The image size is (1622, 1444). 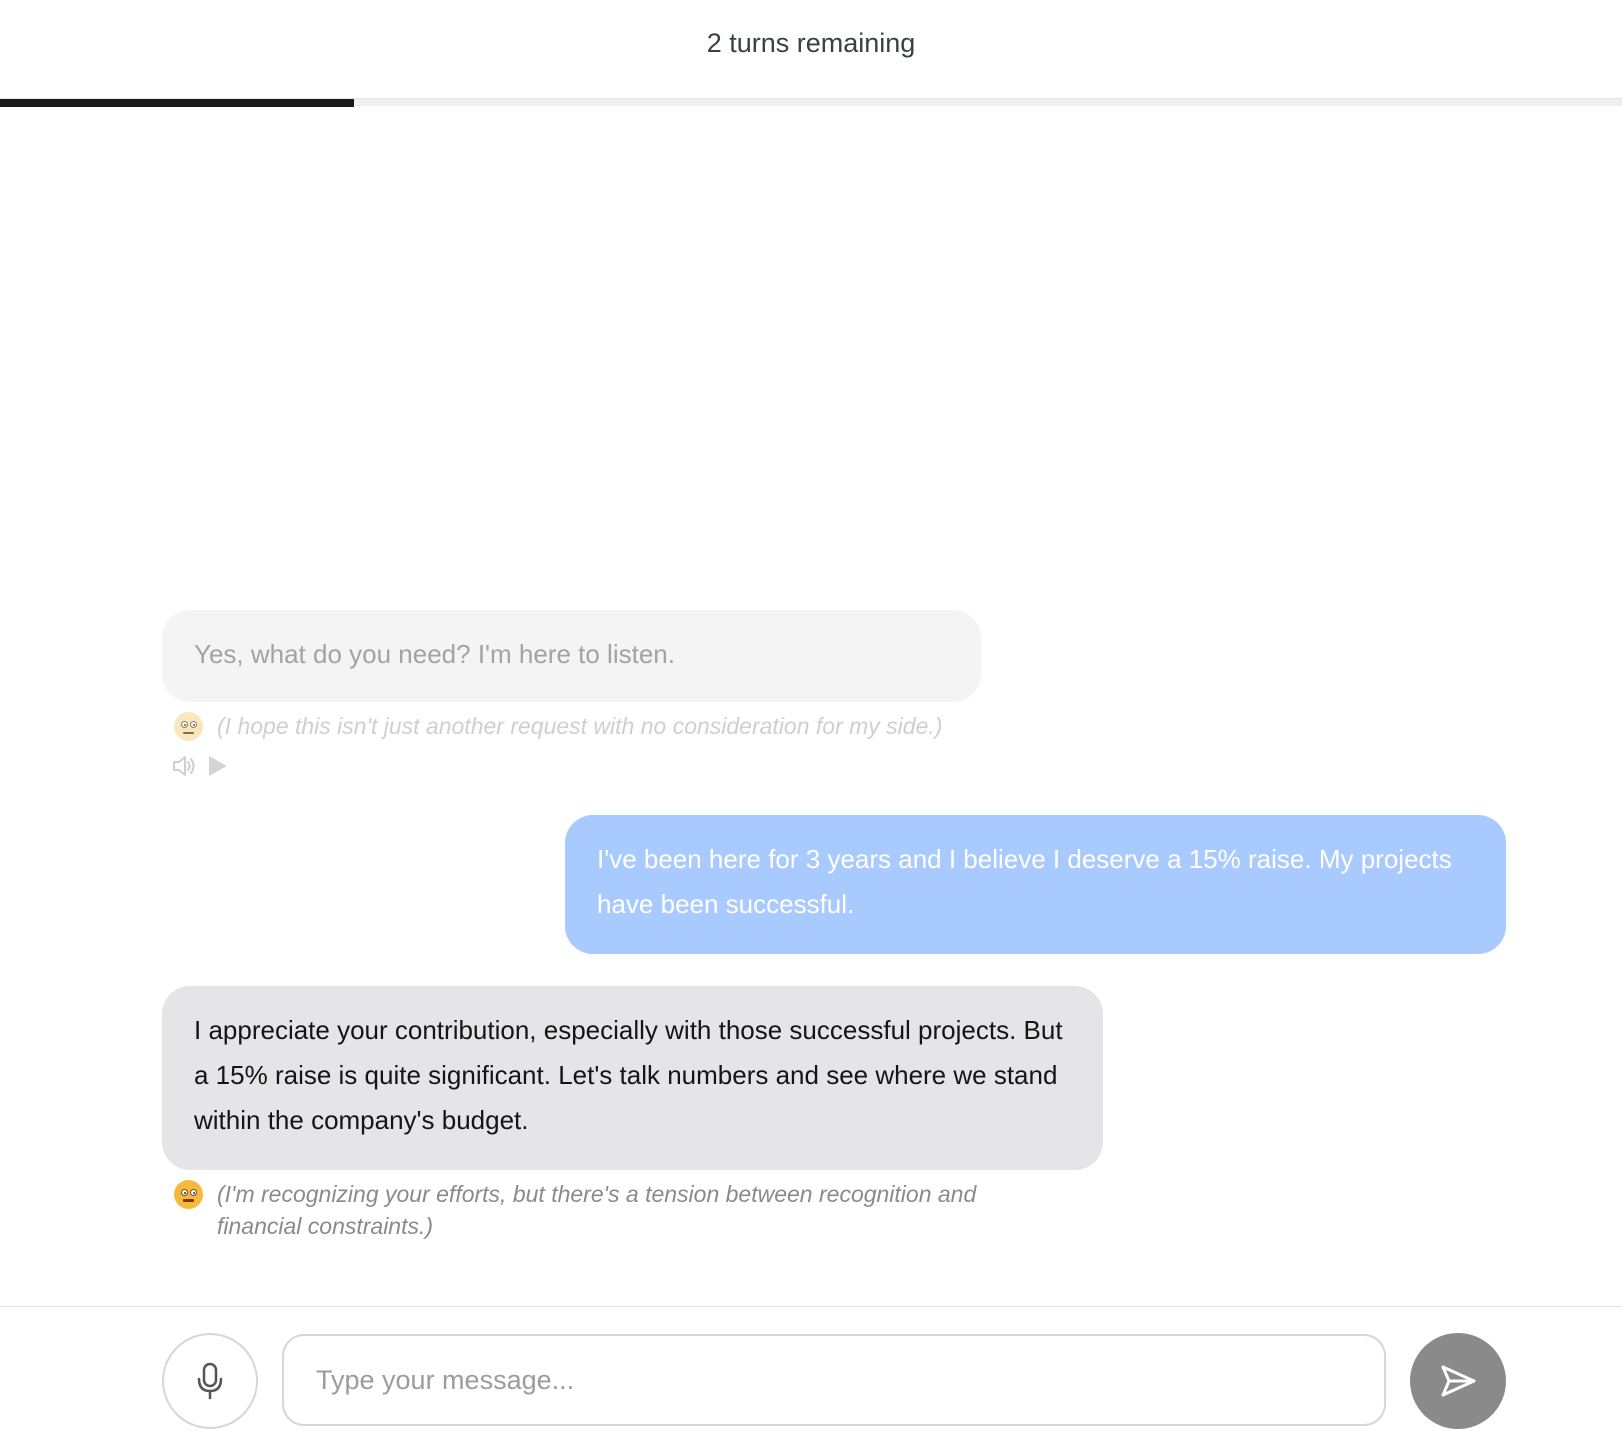 I want to click on message-input, so click(x=834, y=1380).